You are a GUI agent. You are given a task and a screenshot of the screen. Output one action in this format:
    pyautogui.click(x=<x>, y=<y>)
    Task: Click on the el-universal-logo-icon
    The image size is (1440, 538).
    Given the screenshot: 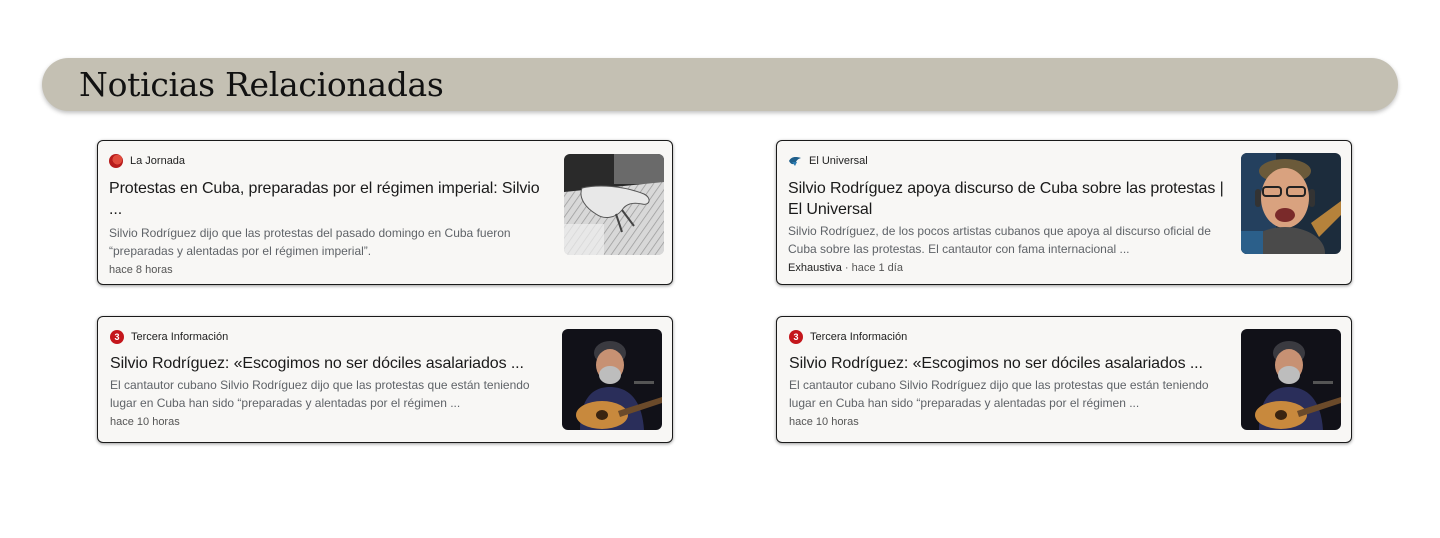 What is the action you would take?
    pyautogui.click(x=795, y=161)
    